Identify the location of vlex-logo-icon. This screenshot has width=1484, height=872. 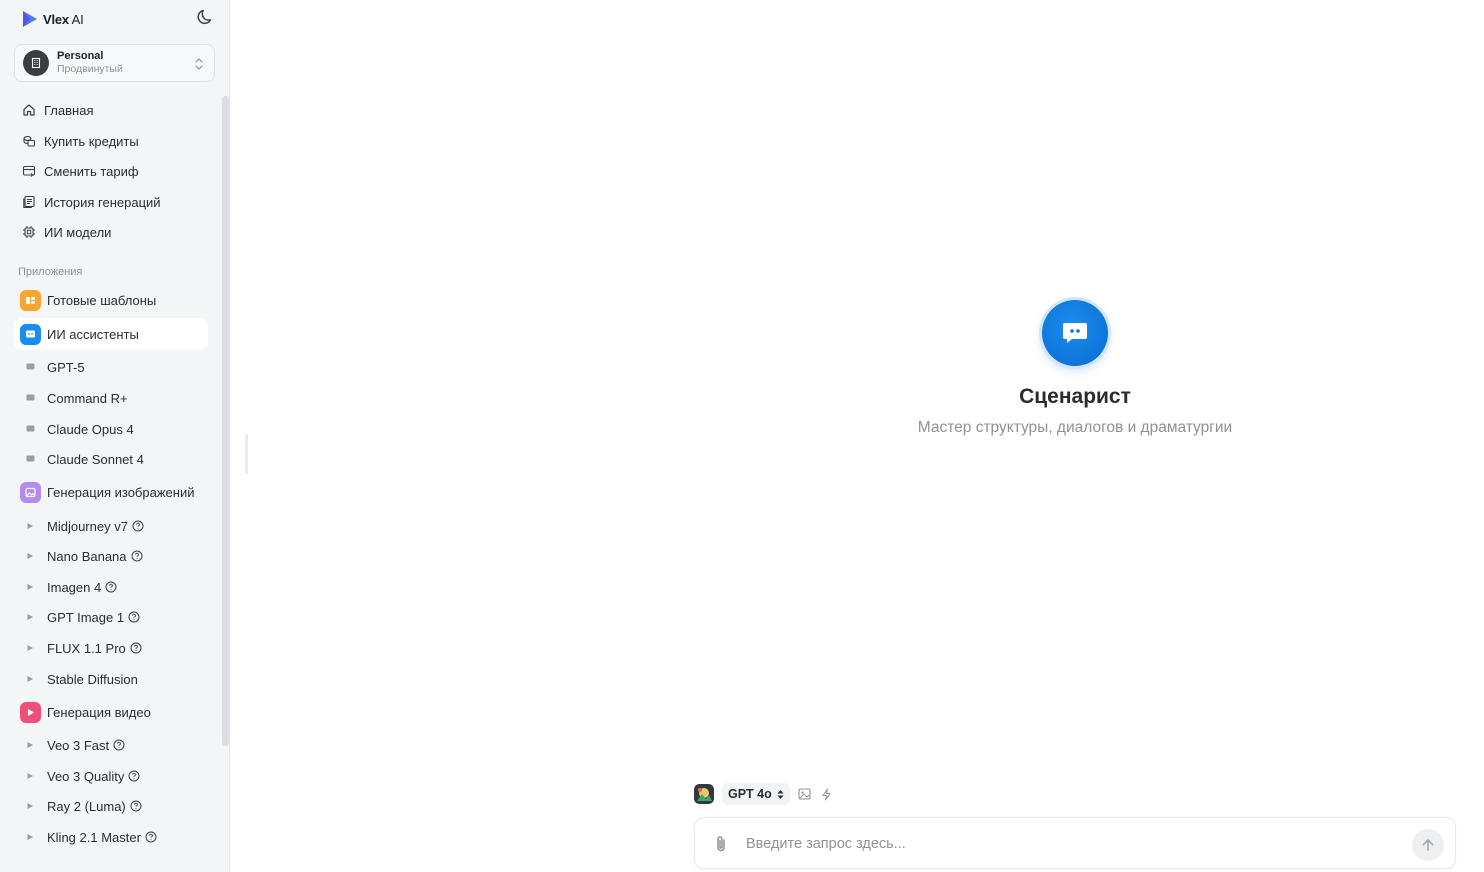
(30, 19).